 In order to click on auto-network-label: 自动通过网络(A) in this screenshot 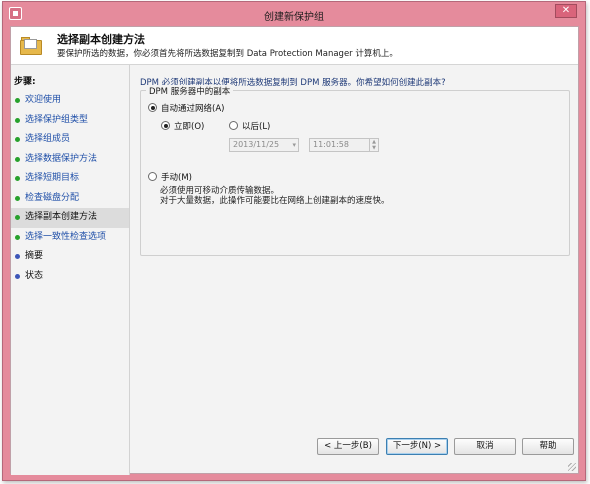, I will do `click(192, 108)`.